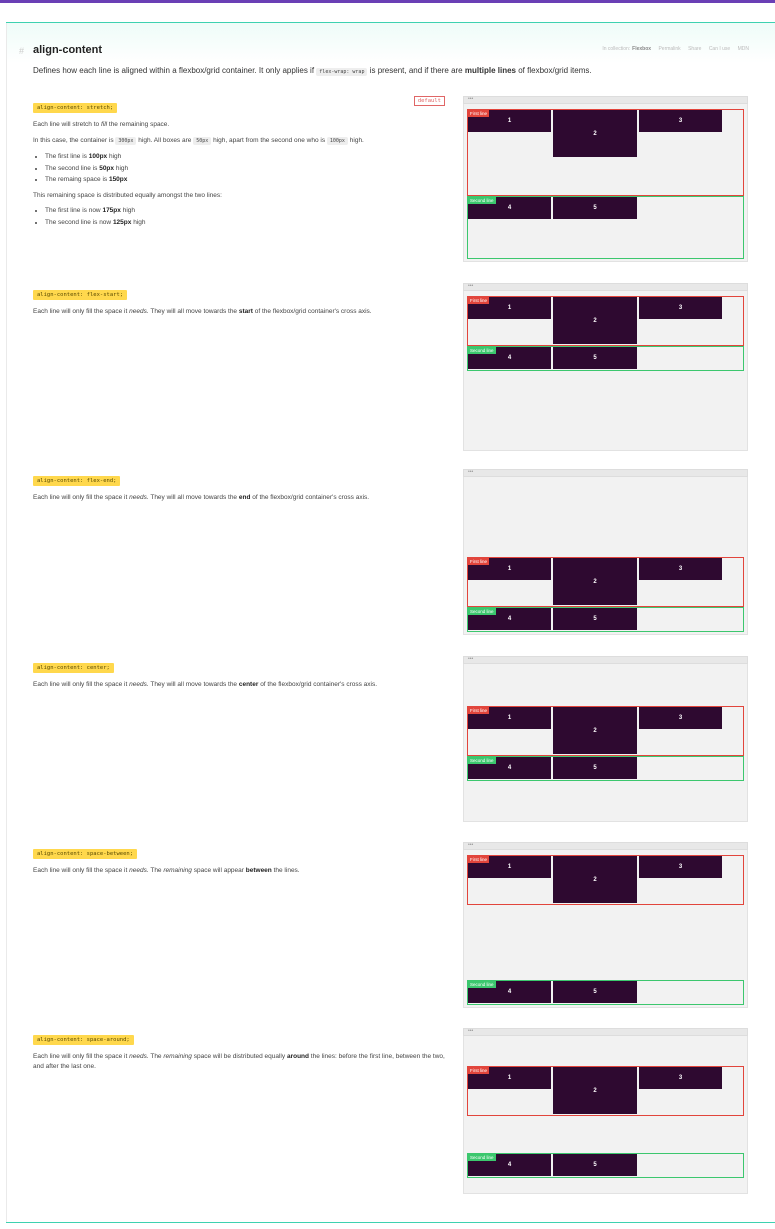 The width and height of the screenshot is (775, 1229). I want to click on demo-stretch: ••• First line Second line 1 2 3 4 5, so click(605, 179).